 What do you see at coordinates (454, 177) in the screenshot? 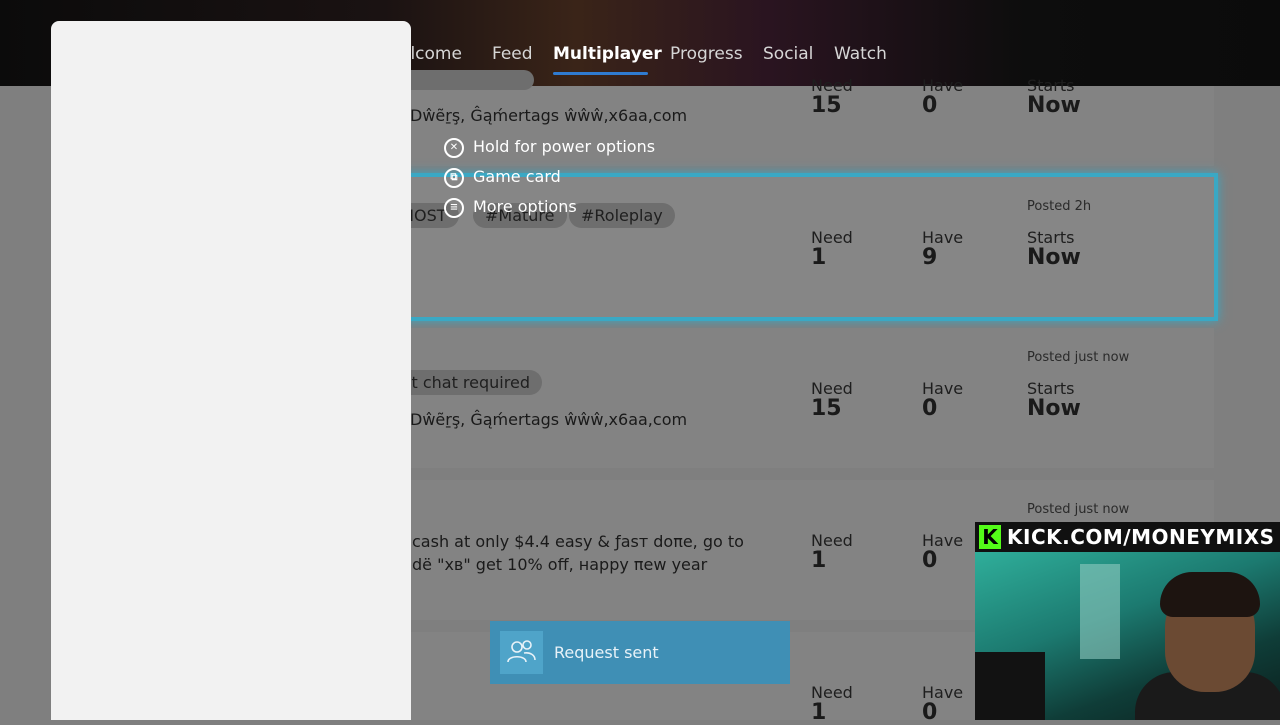
I see `view-icon: ⧉` at bounding box center [454, 177].